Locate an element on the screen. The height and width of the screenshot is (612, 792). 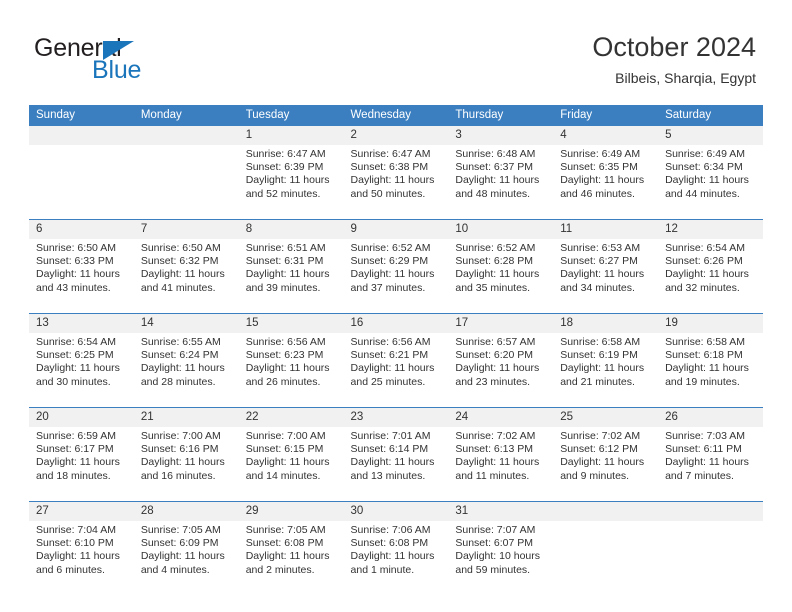
day-number: 8 is located at coordinates (291, 229).